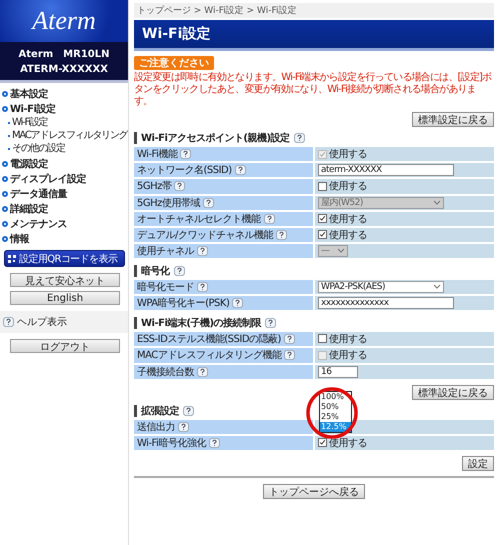 The width and height of the screenshot is (500, 545). I want to click on nav-subitem: その他の設定, so click(38, 149).